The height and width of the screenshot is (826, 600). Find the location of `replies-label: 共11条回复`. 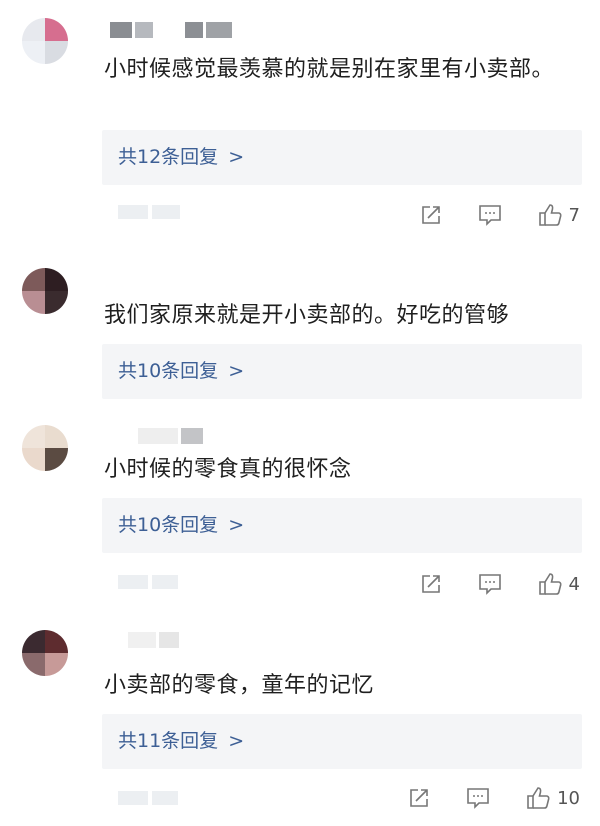

replies-label: 共11条回复 is located at coordinates (168, 741).